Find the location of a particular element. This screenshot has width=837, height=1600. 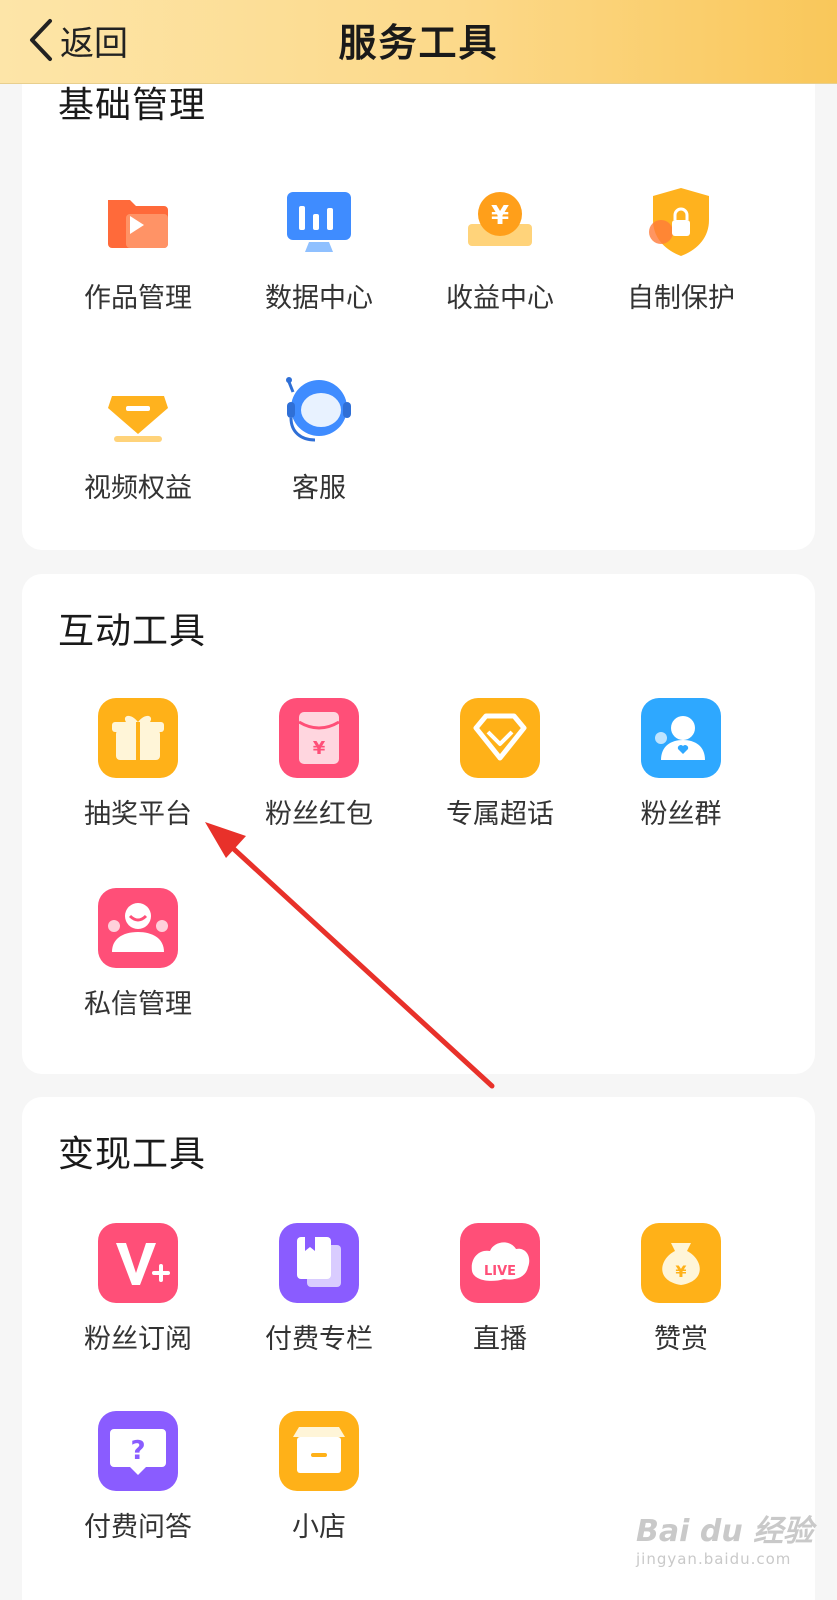

top-bar: 返回 服务工具 is located at coordinates (418, 42).